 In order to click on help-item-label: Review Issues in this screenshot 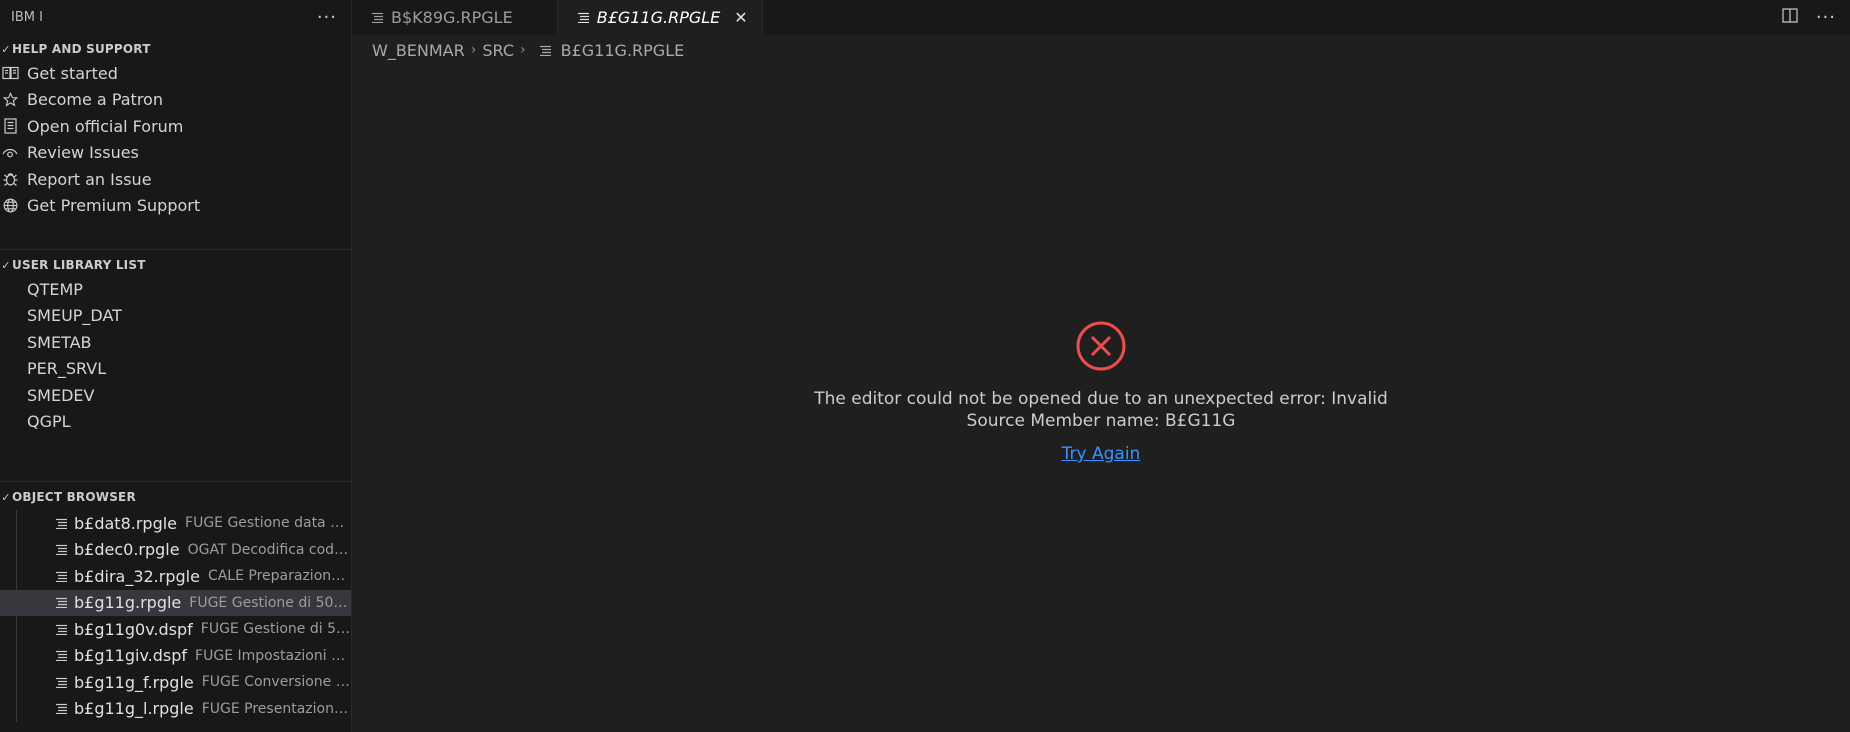, I will do `click(83, 153)`.